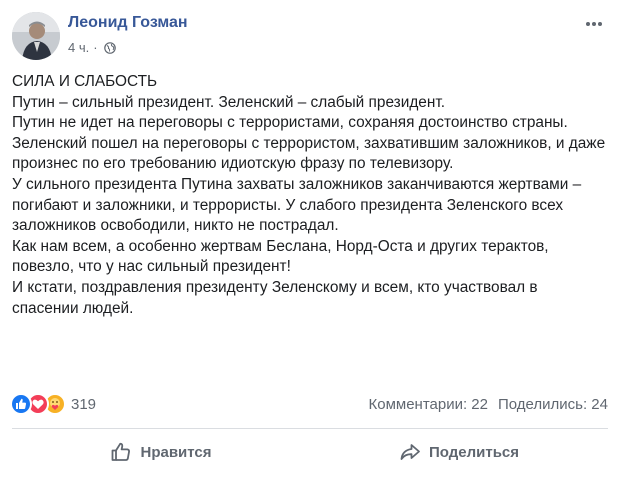 This screenshot has width=620, height=478. Describe the element at coordinates (21, 404) in the screenshot. I see `like-reaction-icon` at that location.